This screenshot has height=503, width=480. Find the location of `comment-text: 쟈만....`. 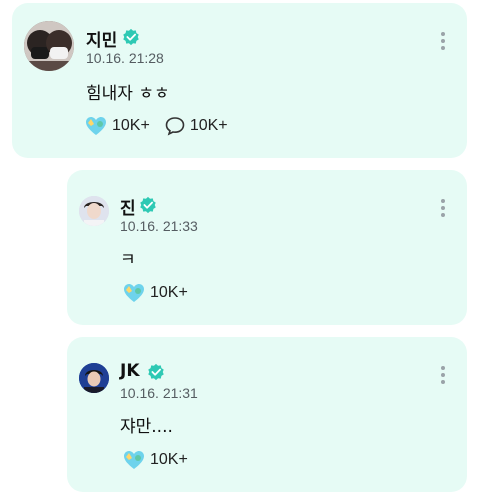

comment-text: 쟈만.... is located at coordinates (146, 427).